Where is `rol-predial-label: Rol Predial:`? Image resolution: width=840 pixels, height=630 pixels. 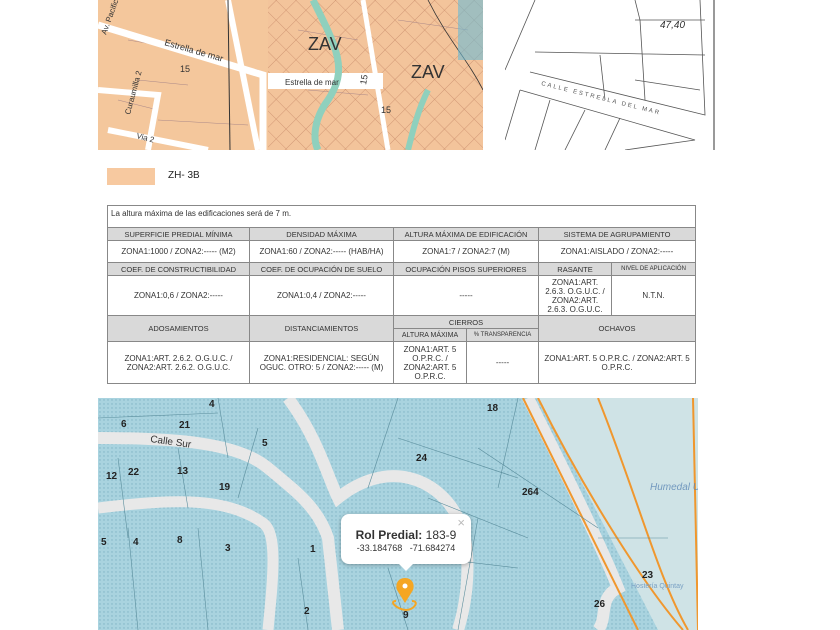 rol-predial-label: Rol Predial: is located at coordinates (389, 535).